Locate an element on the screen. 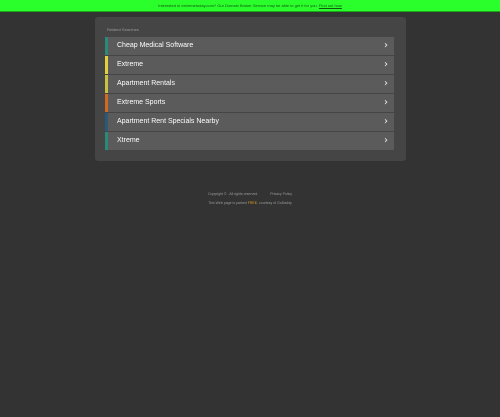 The width and height of the screenshot is (500, 417). panel-heading: Related Searches is located at coordinates (123, 29).